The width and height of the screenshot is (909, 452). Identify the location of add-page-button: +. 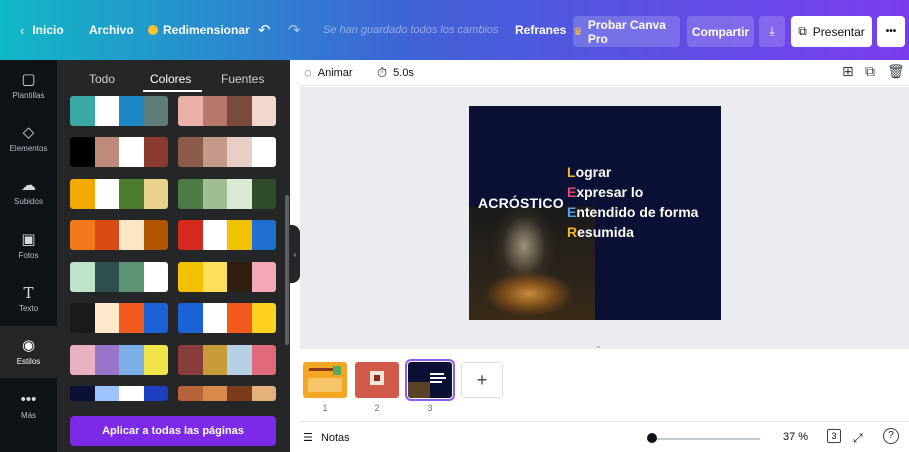
(482, 380).